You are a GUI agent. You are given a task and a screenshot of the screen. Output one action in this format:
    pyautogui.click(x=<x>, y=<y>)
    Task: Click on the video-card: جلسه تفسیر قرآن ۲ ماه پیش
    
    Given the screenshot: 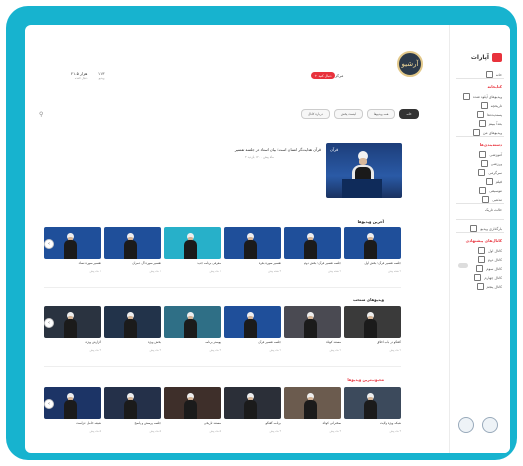 What is the action you would take?
    pyautogui.click(x=252, y=329)
    